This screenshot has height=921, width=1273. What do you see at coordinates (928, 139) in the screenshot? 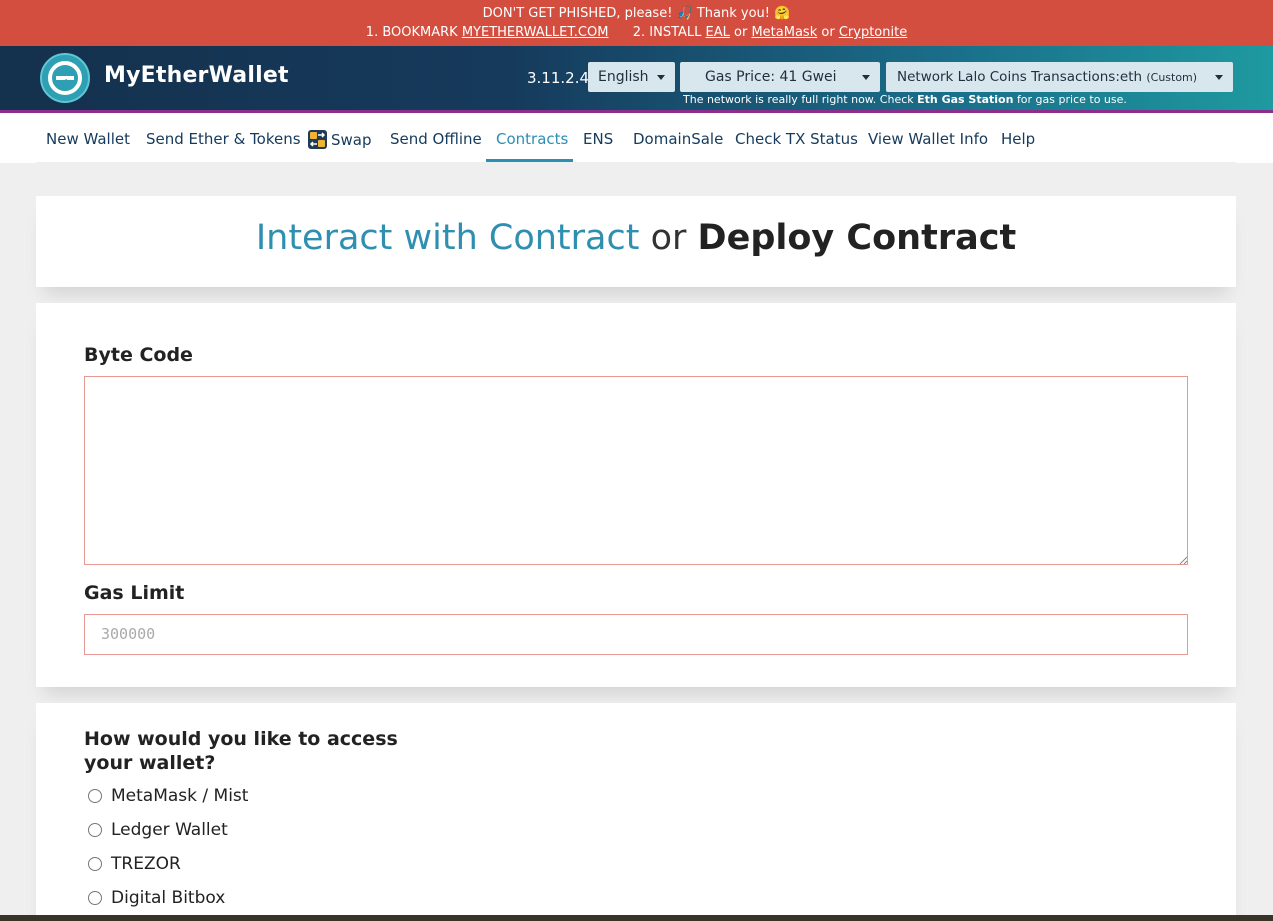
I see `tab-view-wallet-info: View Wallet Info` at bounding box center [928, 139].